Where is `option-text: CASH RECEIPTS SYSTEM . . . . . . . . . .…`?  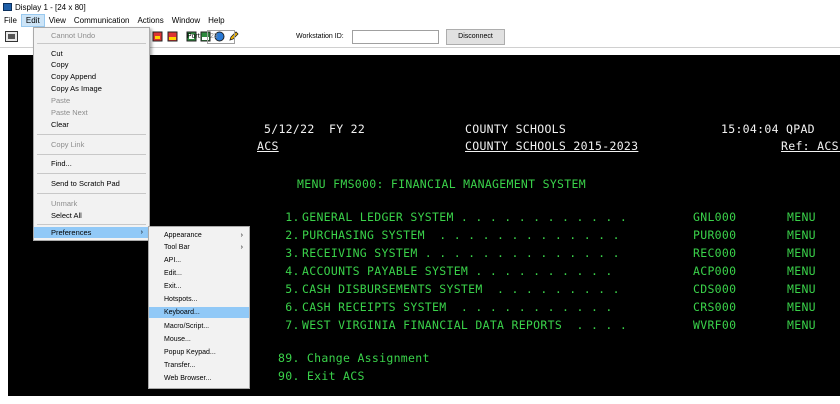
option-text: CASH RECEIPTS SYSTEM . . . . . . . . . .… is located at coordinates (457, 307).